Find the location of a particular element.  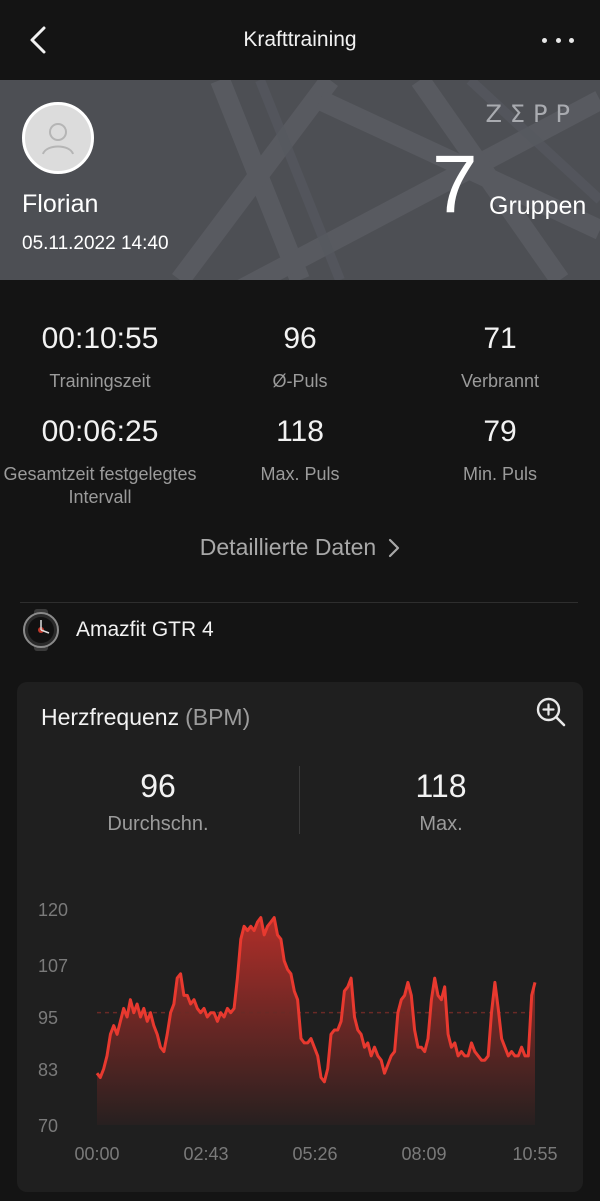

max-heart-rate-value: 118 is located at coordinates (441, 786).